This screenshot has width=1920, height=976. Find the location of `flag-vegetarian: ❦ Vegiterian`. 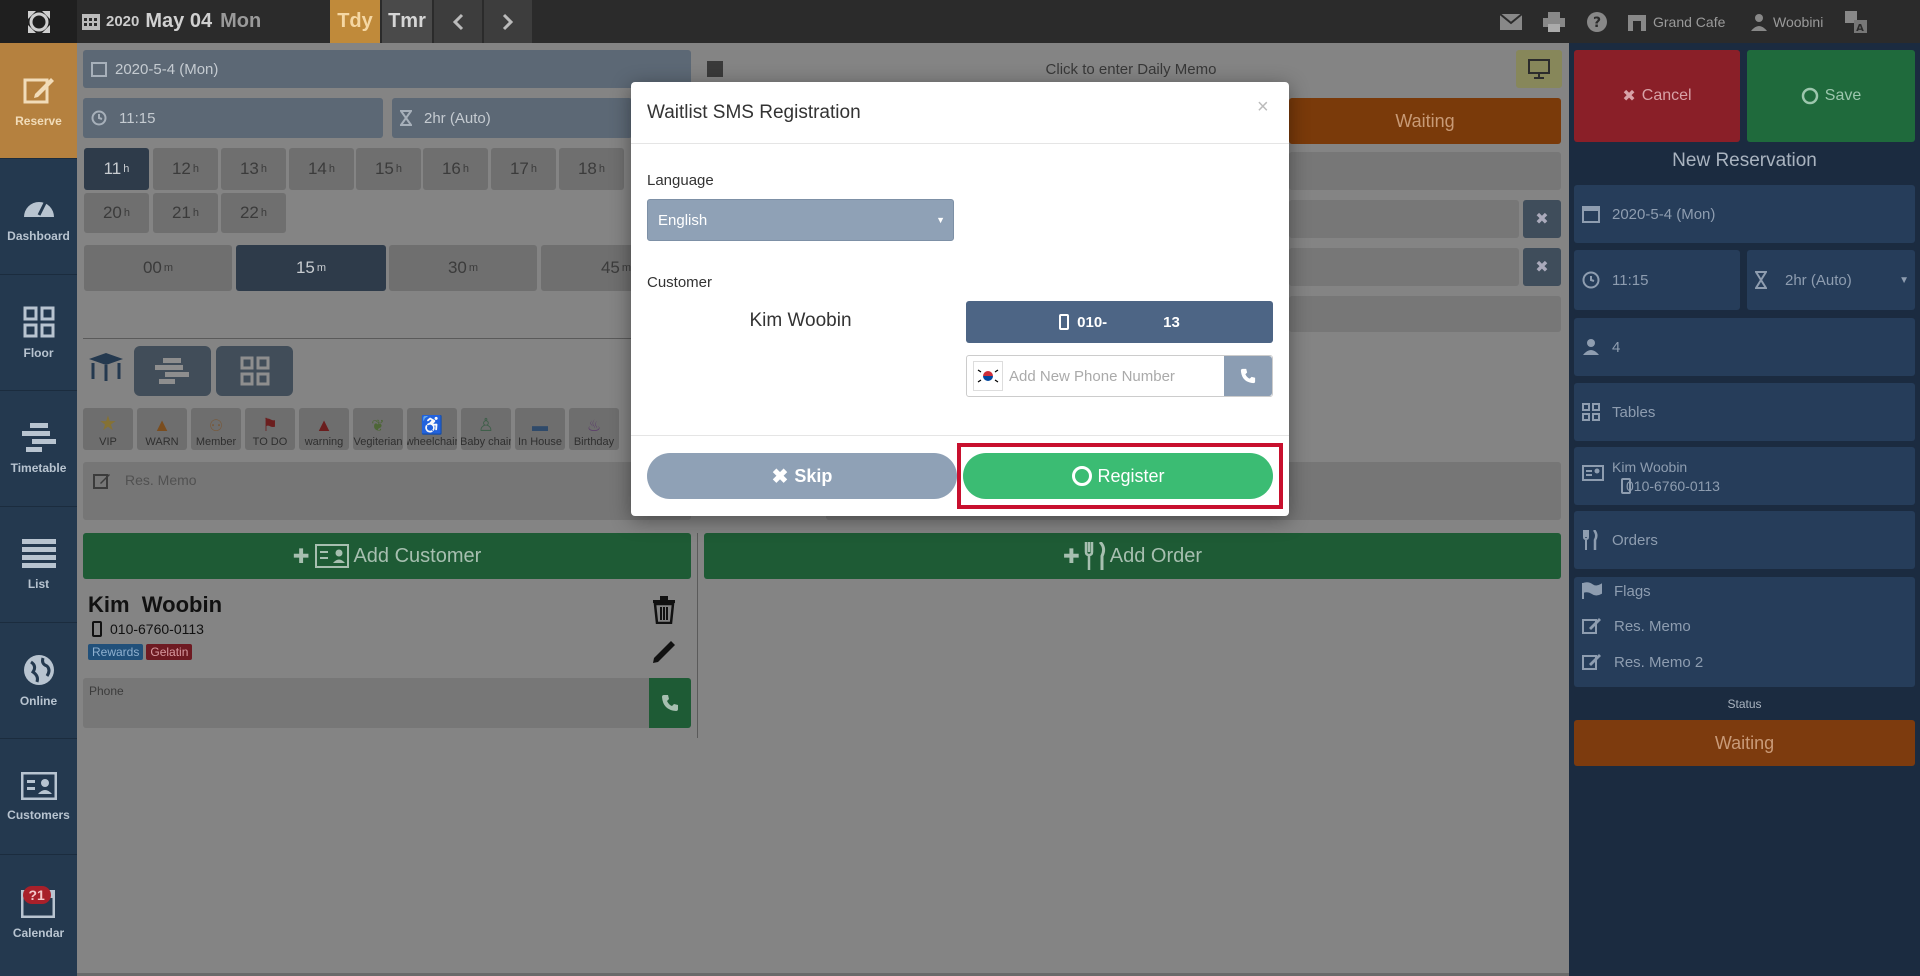

flag-vegetarian: ❦ Vegiterian is located at coordinates (378, 429).